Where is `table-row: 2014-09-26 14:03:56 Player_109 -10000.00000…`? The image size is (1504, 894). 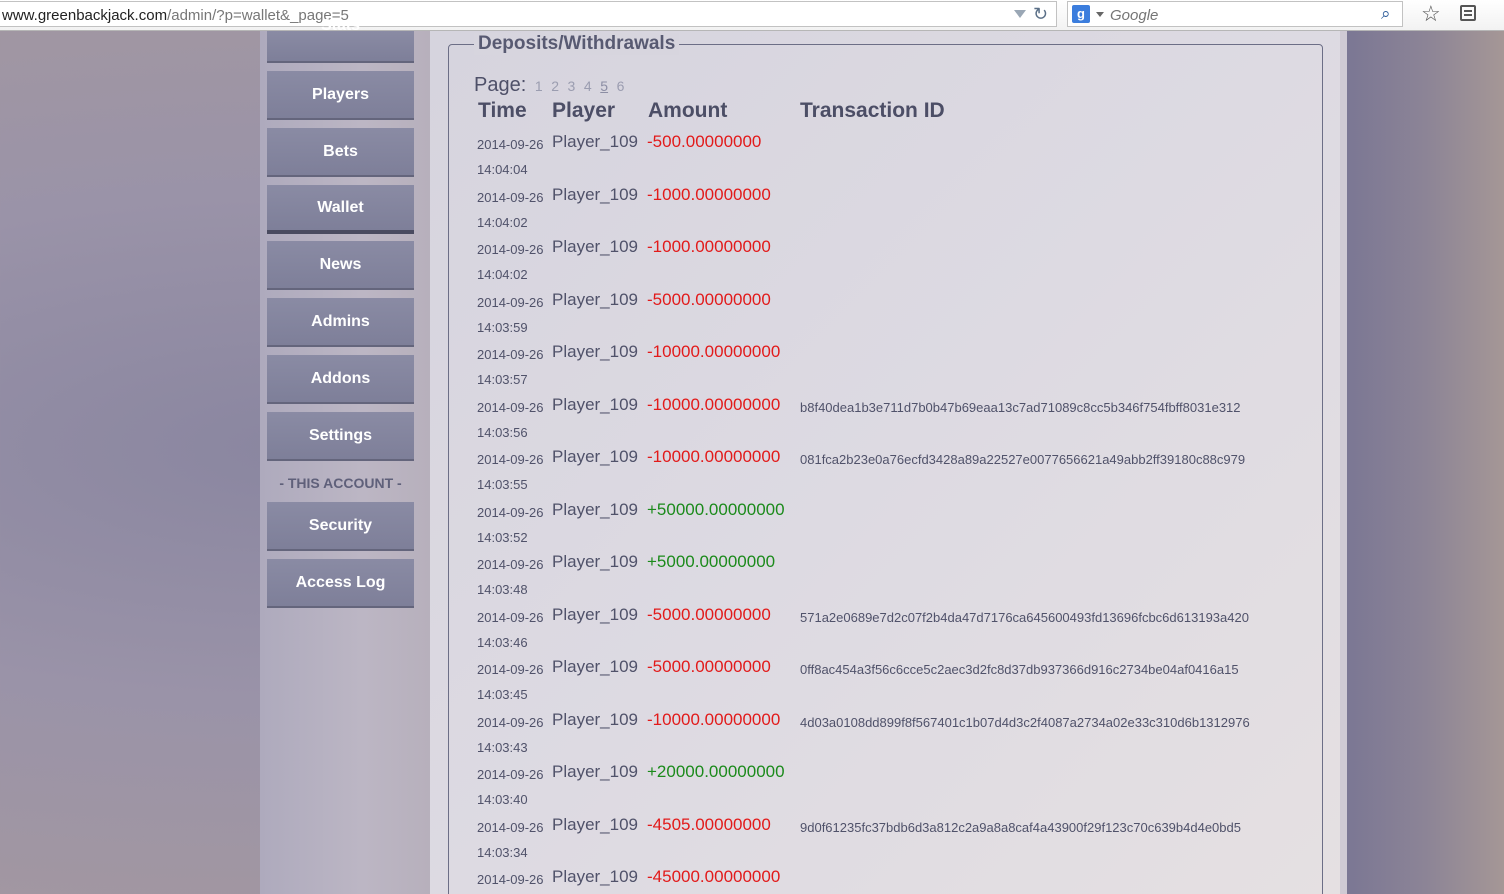
table-row: 2014-09-26 14:03:56 Player_109 -10000.00000… is located at coordinates (650, 420).